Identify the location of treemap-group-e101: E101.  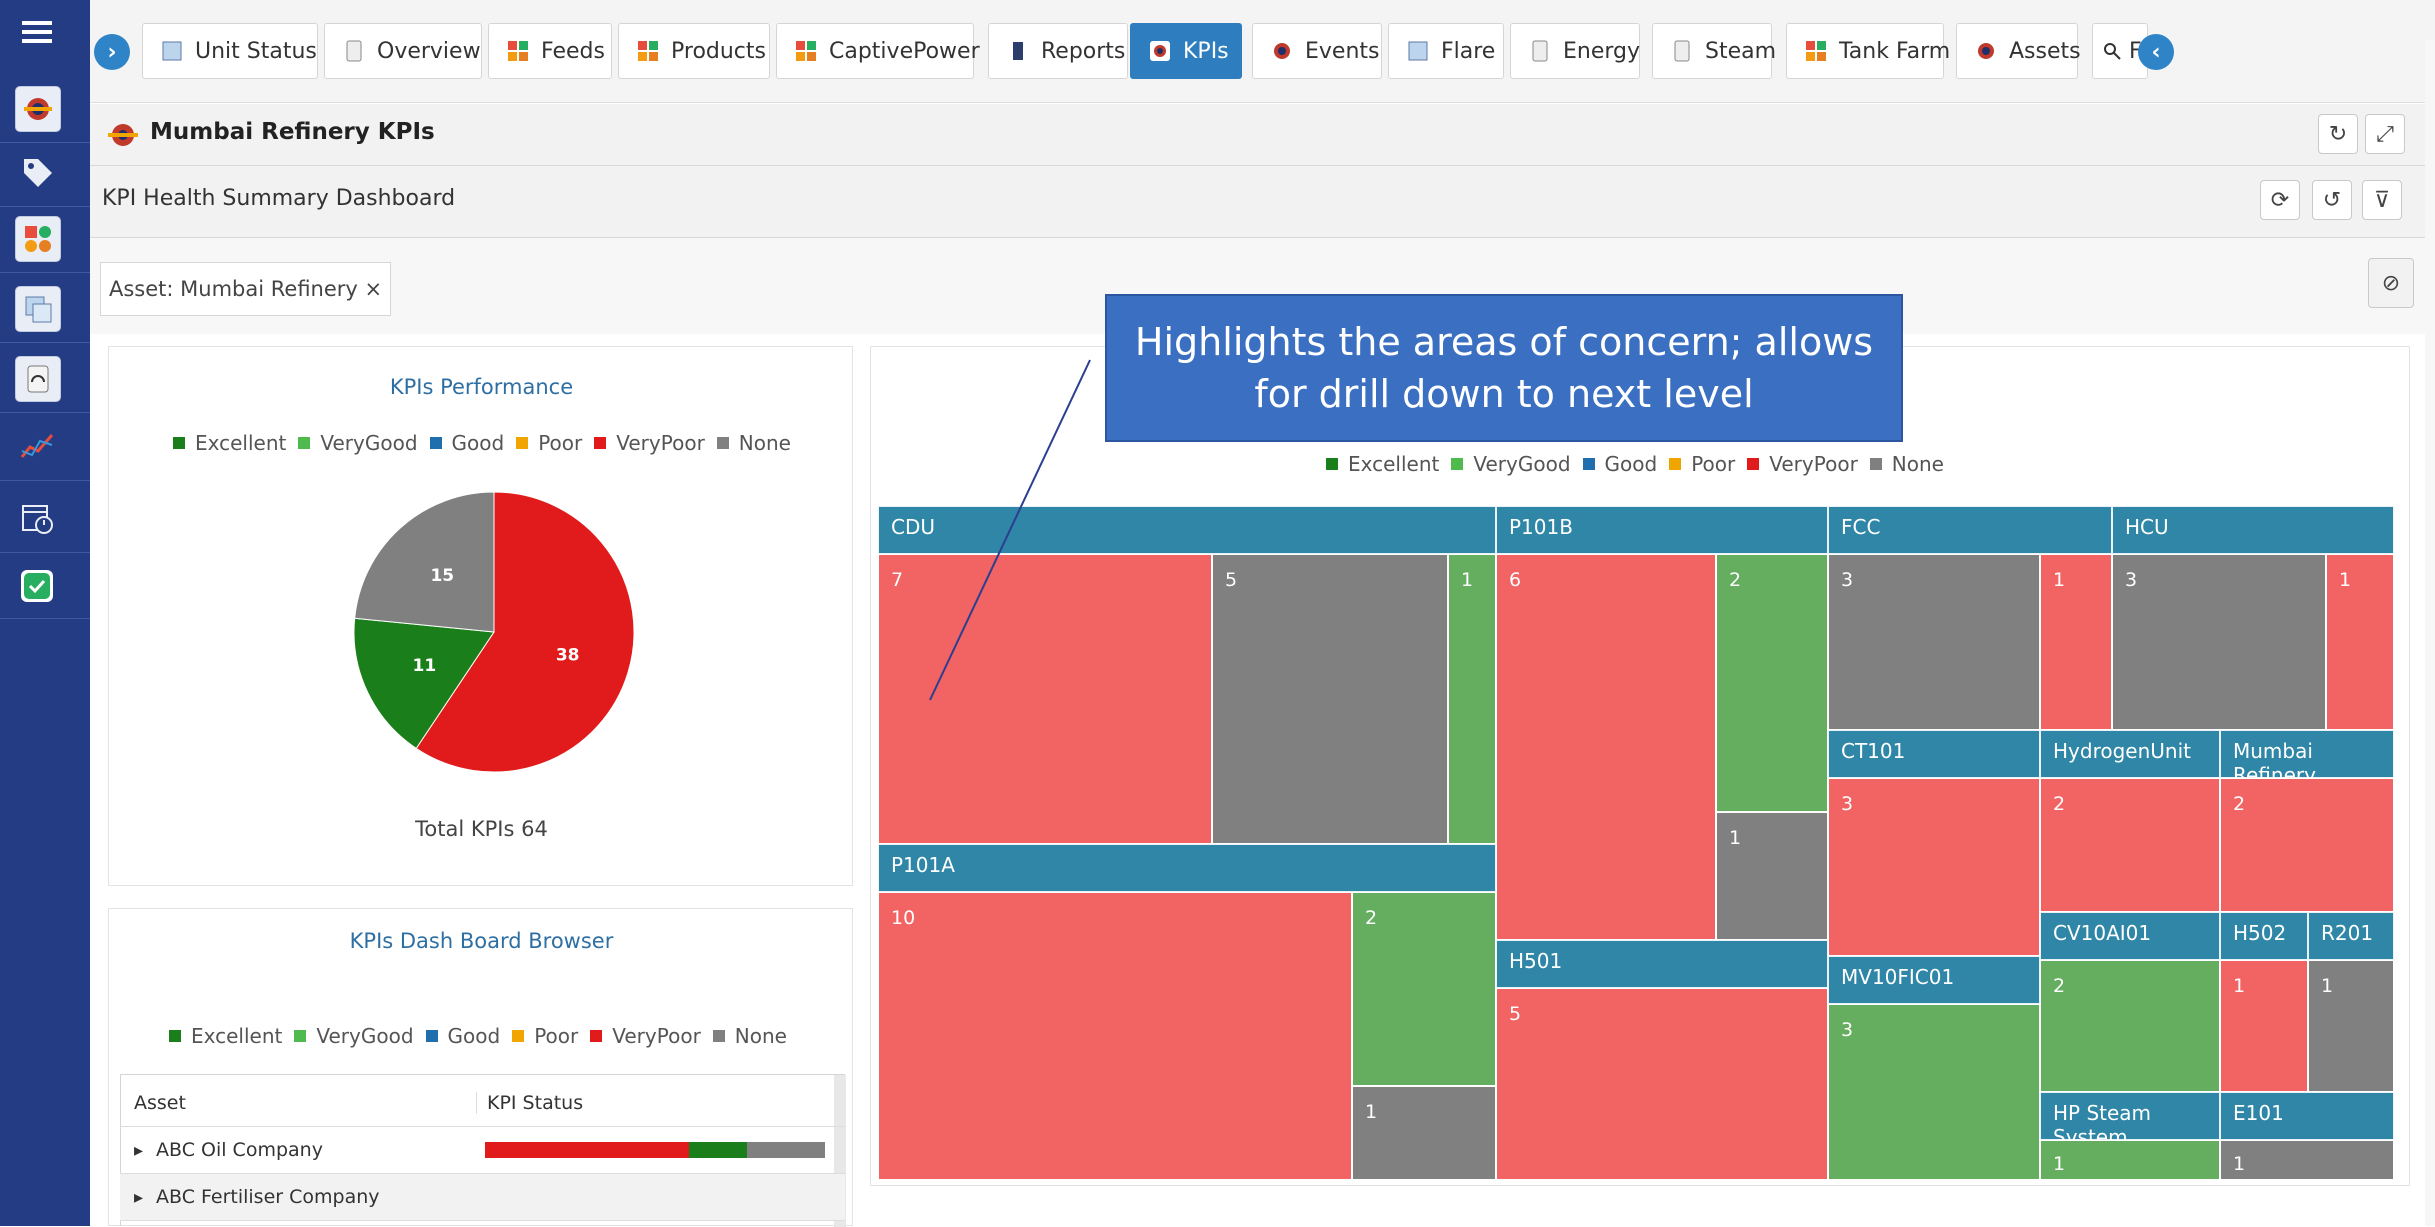
(2307, 1116).